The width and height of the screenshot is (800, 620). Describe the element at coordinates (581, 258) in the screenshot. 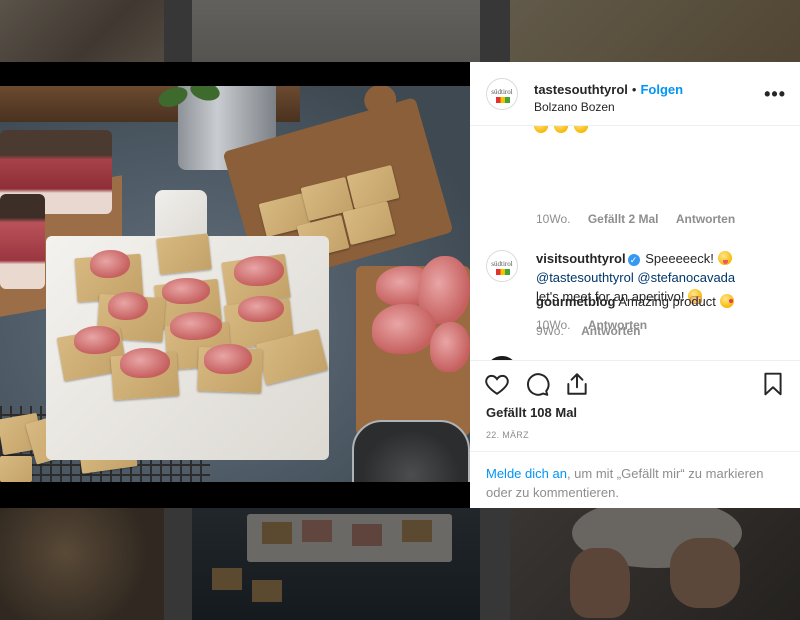

I see `commenter-username: visitsouthtyrol` at that location.